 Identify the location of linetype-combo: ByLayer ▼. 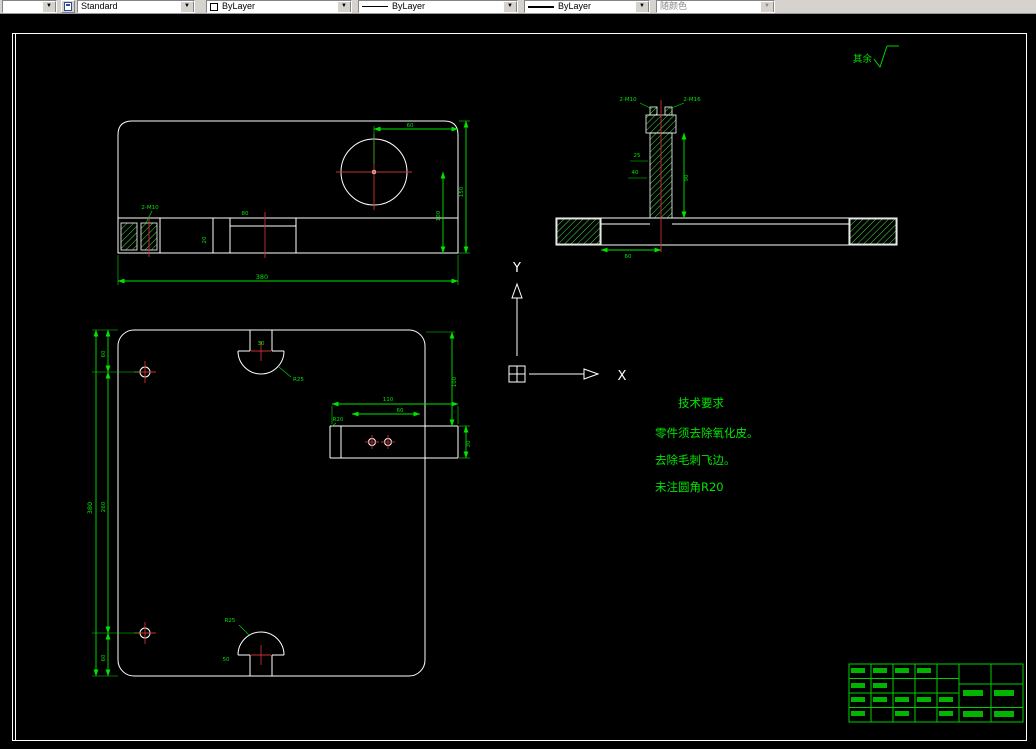
(438, 6).